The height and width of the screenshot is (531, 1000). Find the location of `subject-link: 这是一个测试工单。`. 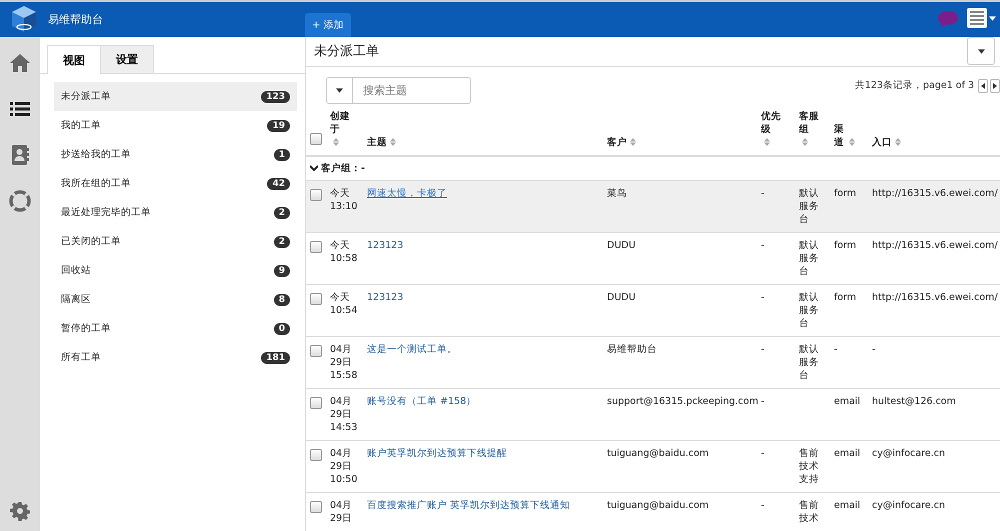

subject-link: 这是一个测试工单。 is located at coordinates (412, 349).